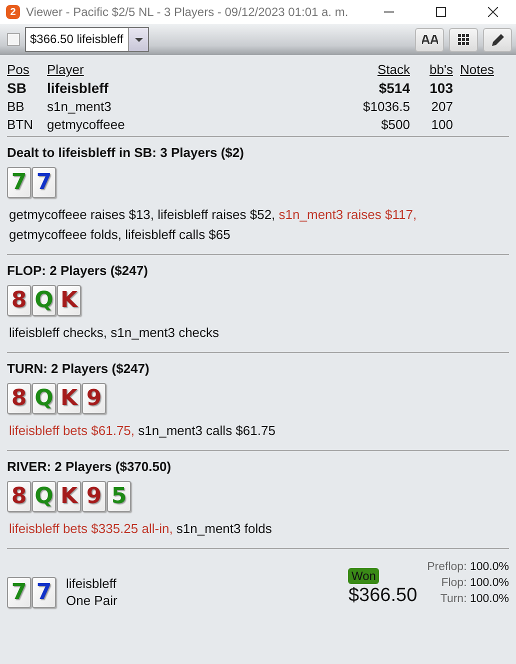 Image resolution: width=516 pixels, height=664 pixels. What do you see at coordinates (89, 466) in the screenshot?
I see `street-heading: RIVER: 2 Players ($370.50)` at bounding box center [89, 466].